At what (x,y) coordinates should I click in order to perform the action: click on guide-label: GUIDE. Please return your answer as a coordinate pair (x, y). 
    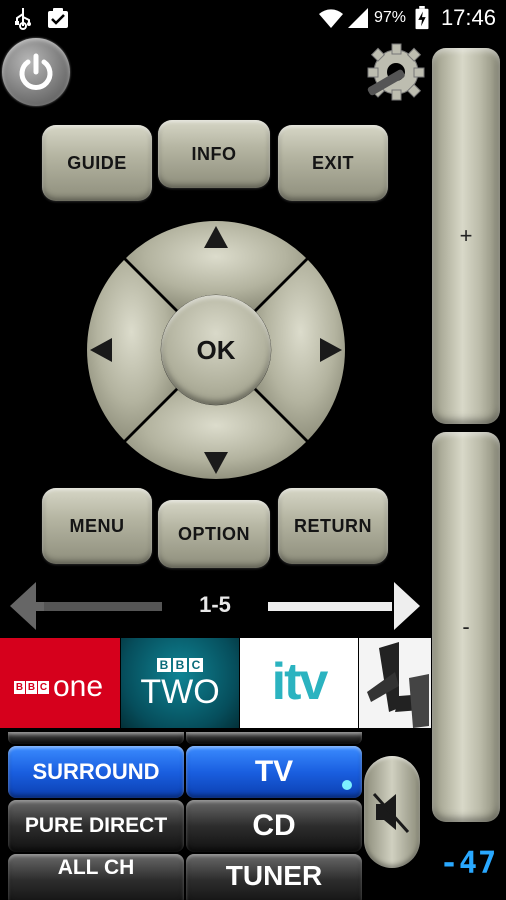
    Looking at the image, I should click on (97, 162).